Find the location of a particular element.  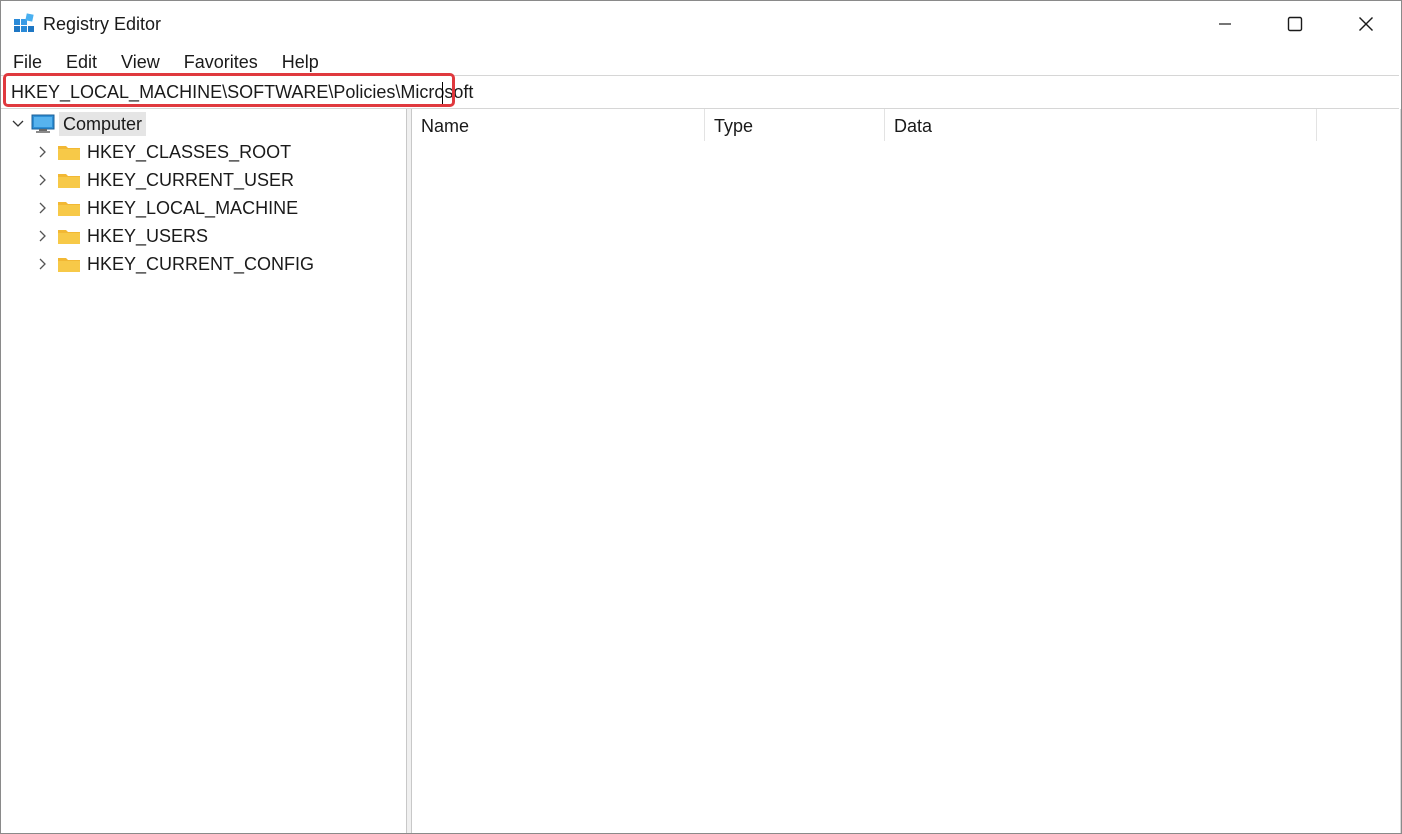

tree-item-label: HKEY_CLASSES_ROOT is located at coordinates (189, 152).